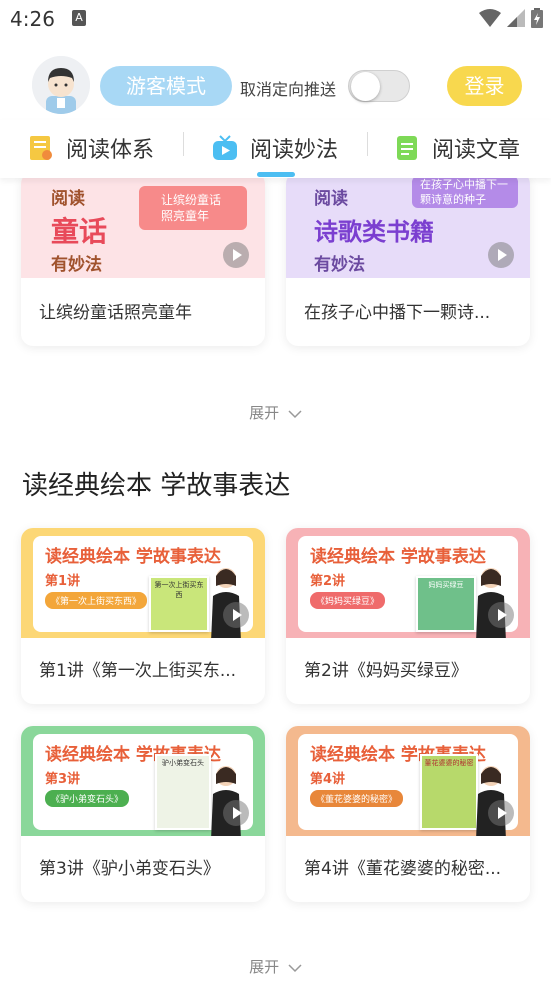 The height and width of the screenshot is (981, 551). I want to click on tab-label: 阅读妙法, so click(294, 150).